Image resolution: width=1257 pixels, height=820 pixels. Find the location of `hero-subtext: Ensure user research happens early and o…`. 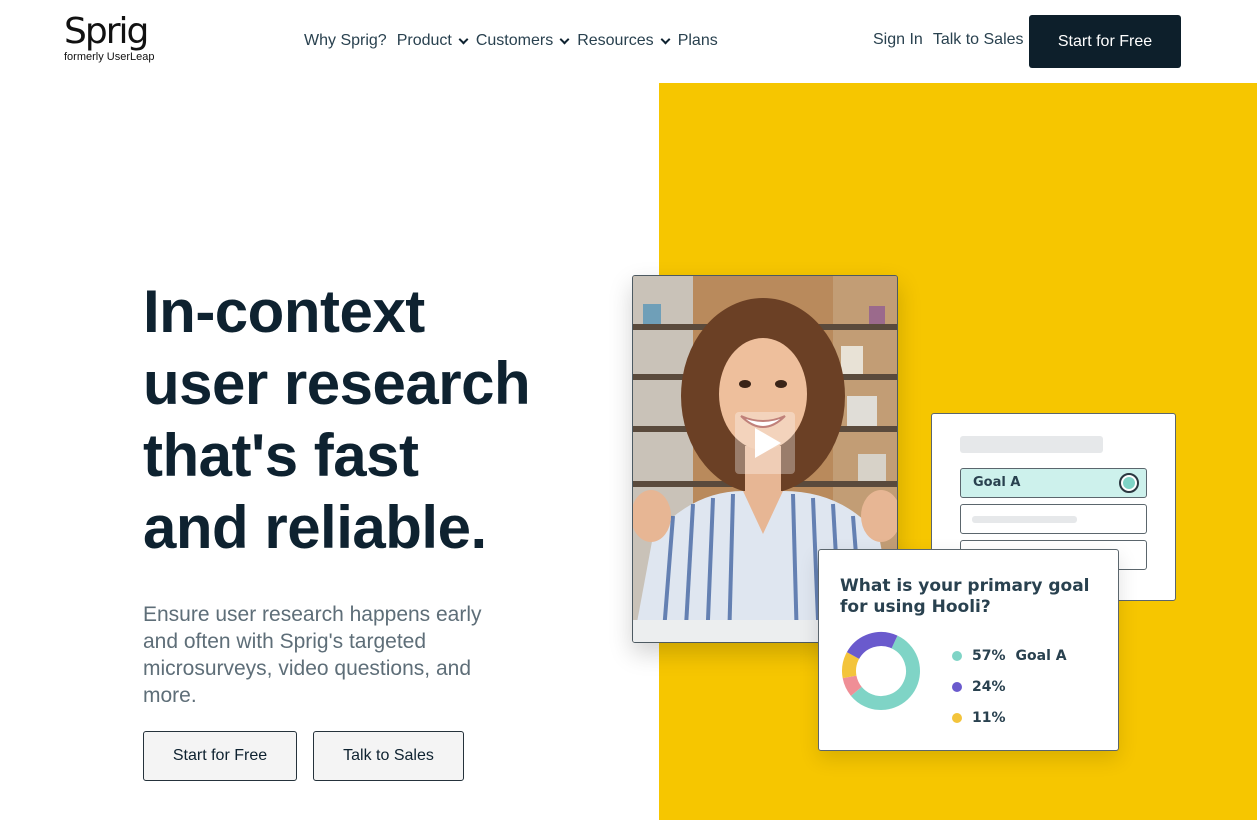

hero-subtext: Ensure user research happens early and o… is located at coordinates (312, 655).